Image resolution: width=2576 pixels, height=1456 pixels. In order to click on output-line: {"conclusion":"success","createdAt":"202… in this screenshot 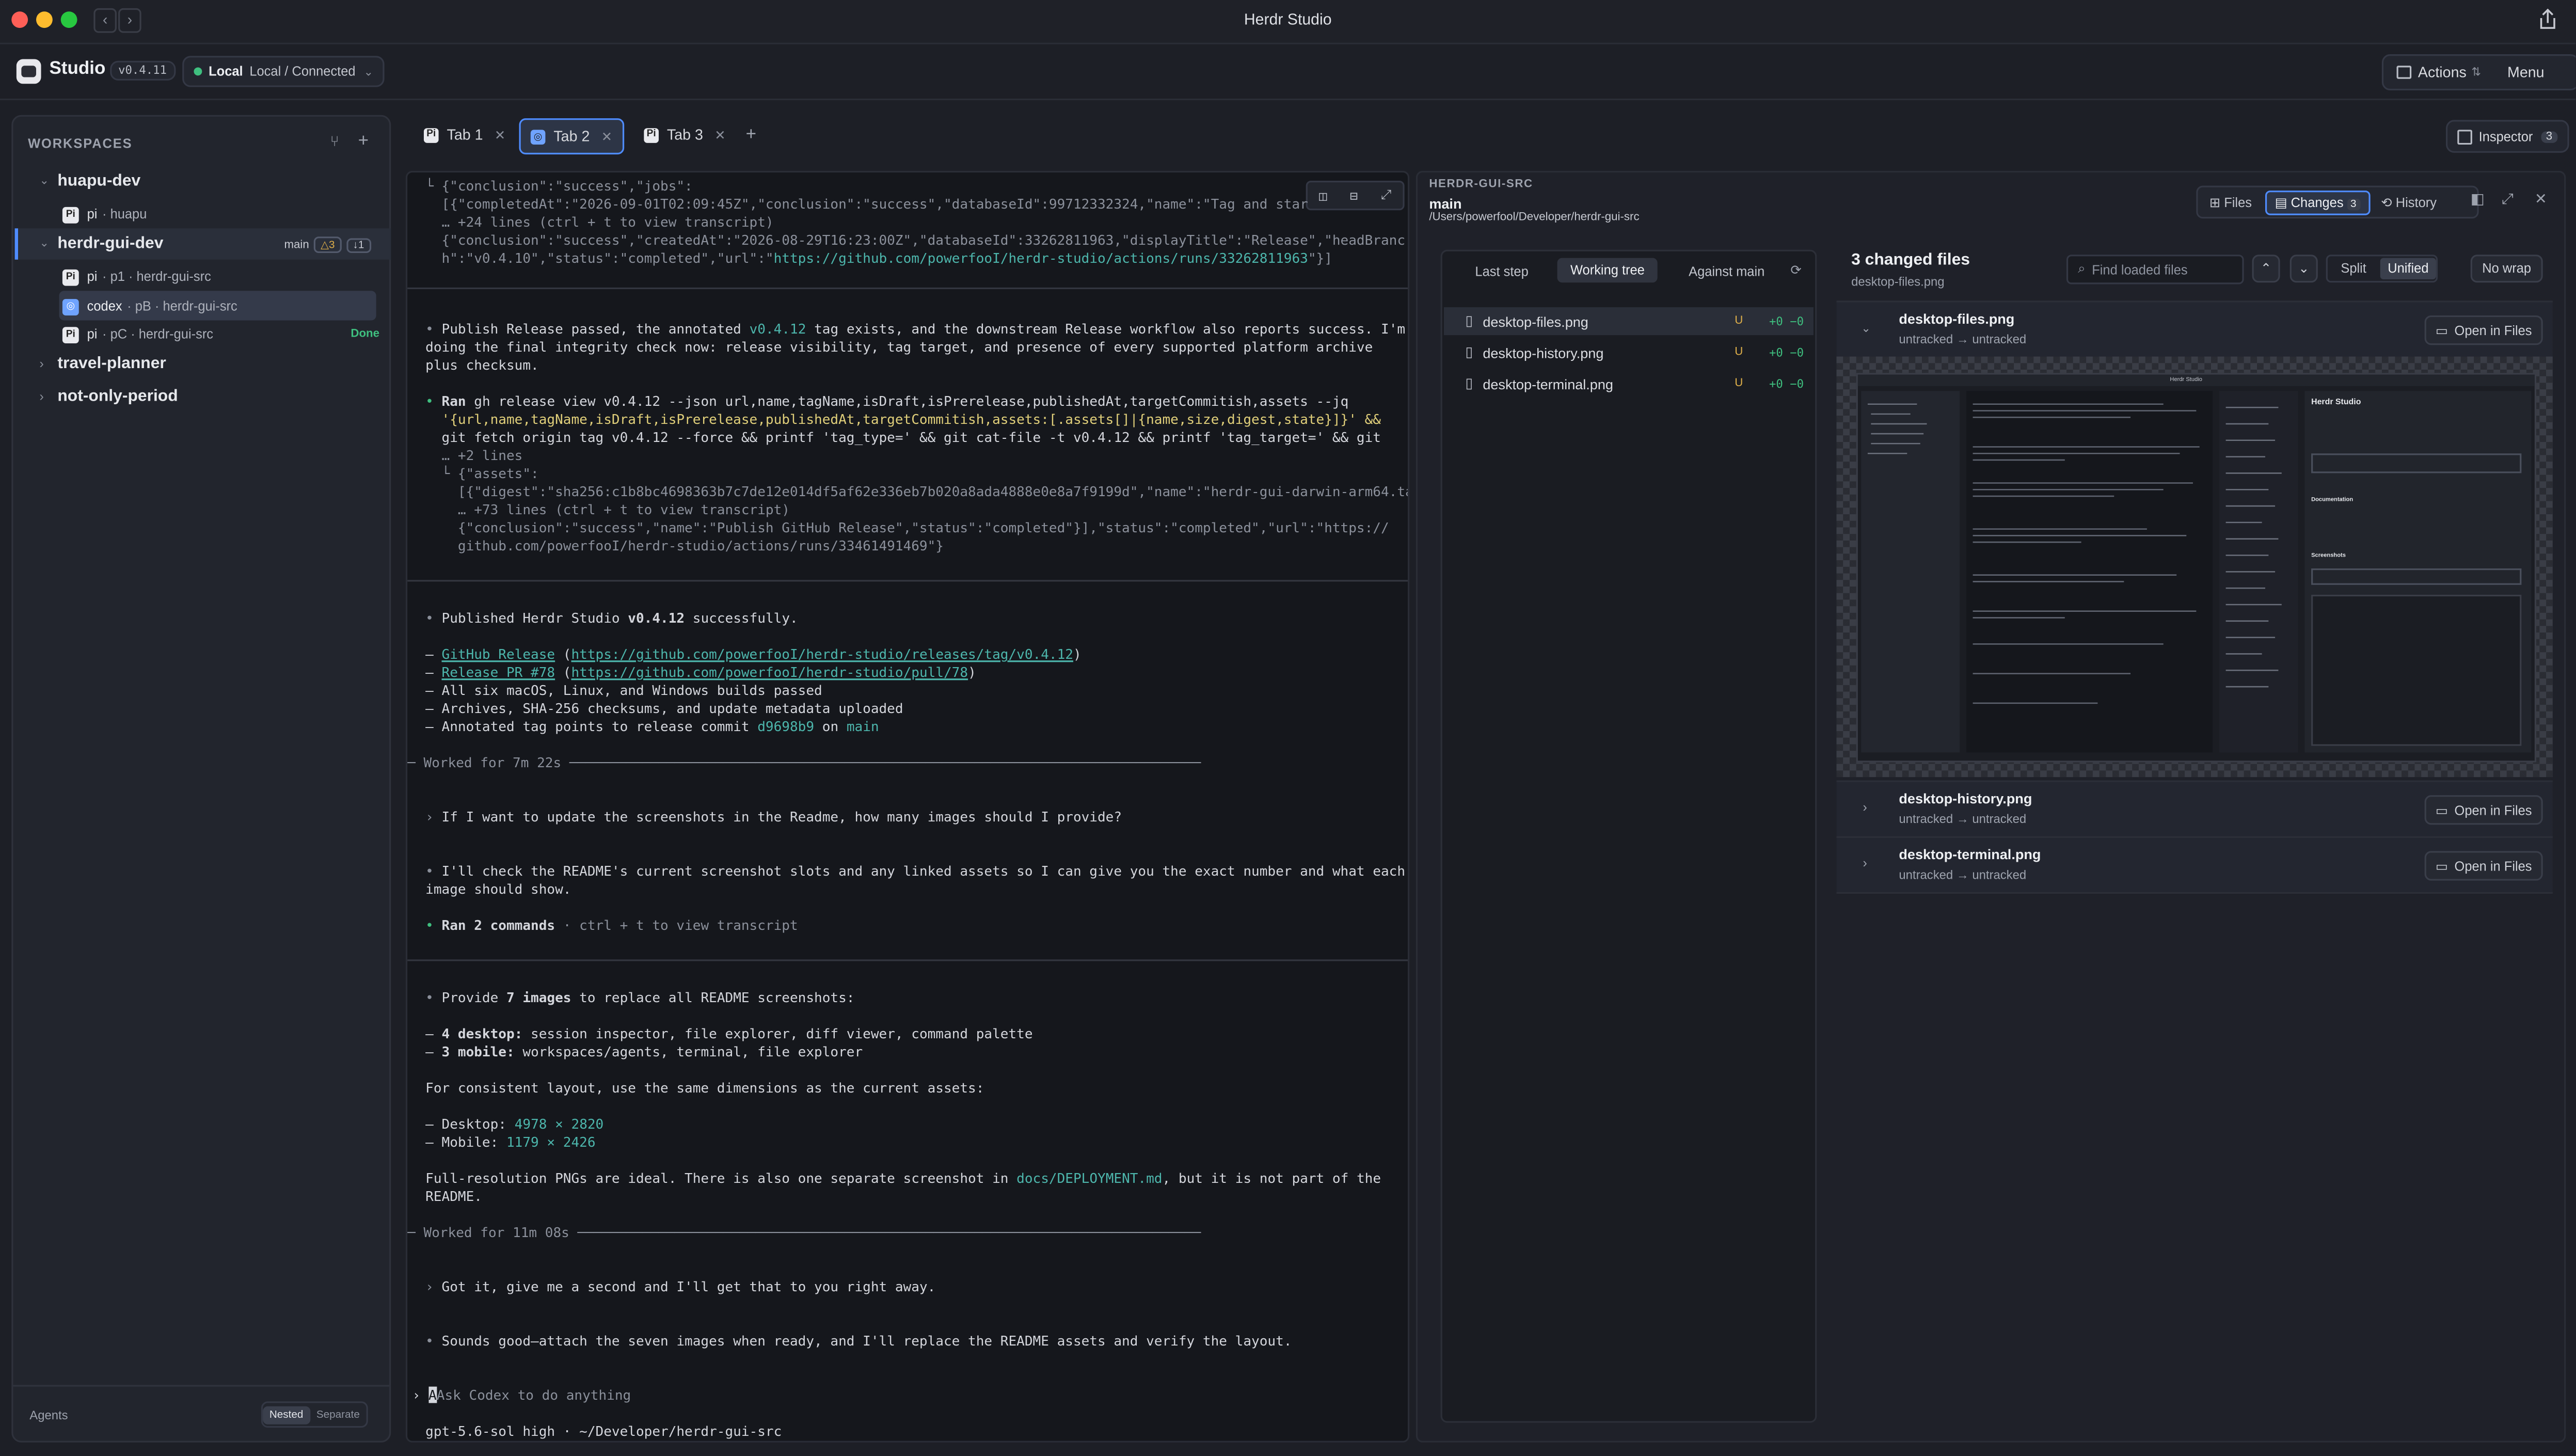, I will do `click(915, 239)`.